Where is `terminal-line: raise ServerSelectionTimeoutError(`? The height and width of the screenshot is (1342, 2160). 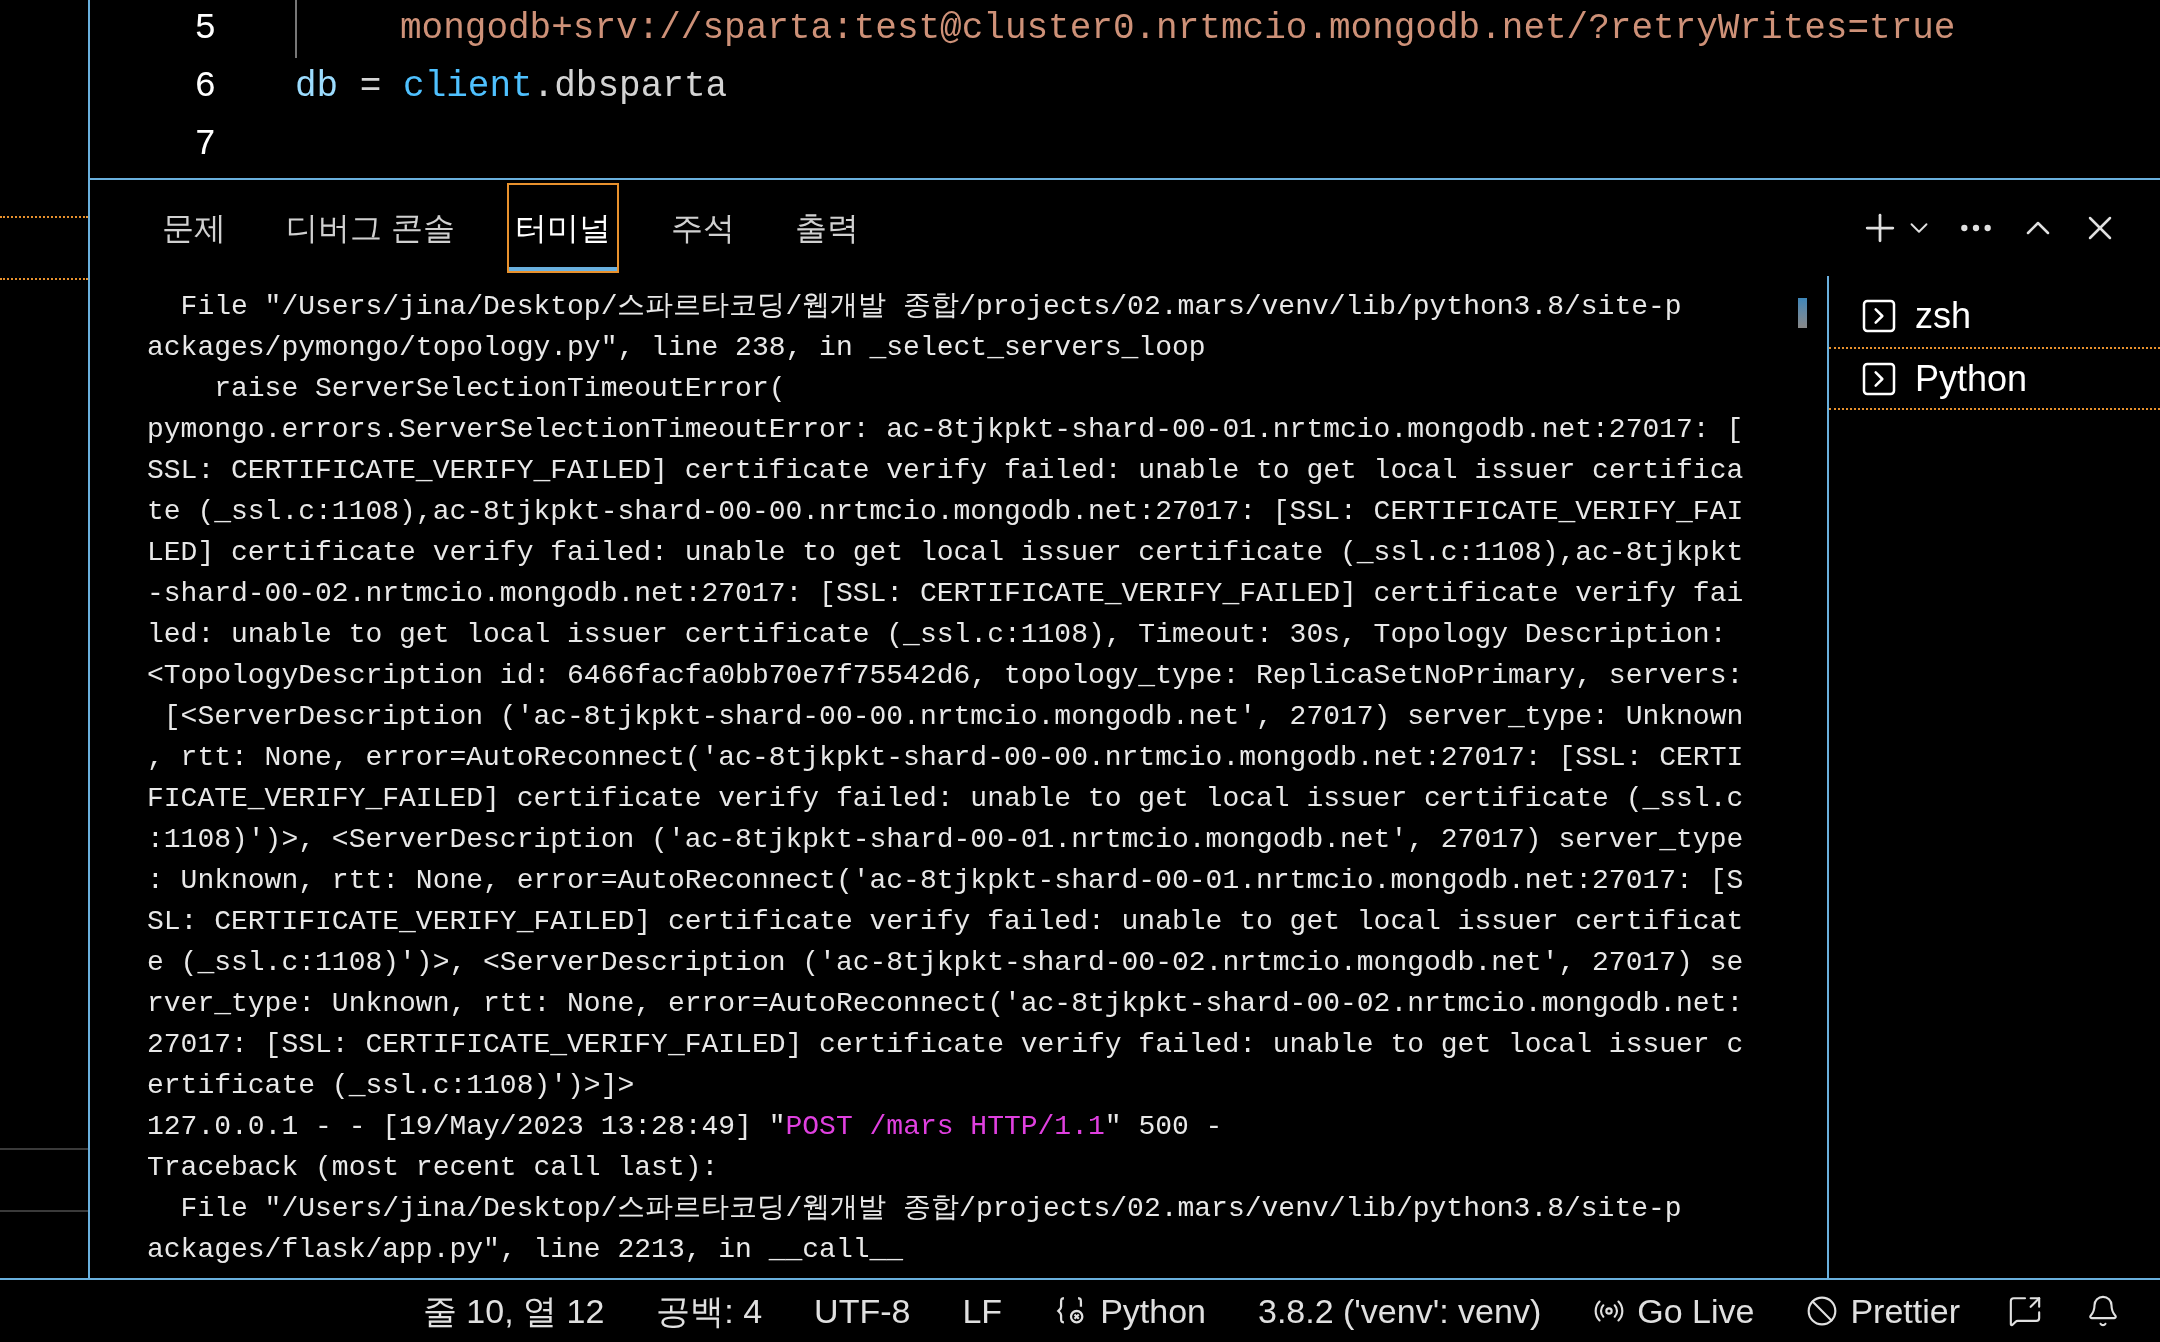
terminal-line: raise ServerSelectionTimeoutError( is located at coordinates (499, 389).